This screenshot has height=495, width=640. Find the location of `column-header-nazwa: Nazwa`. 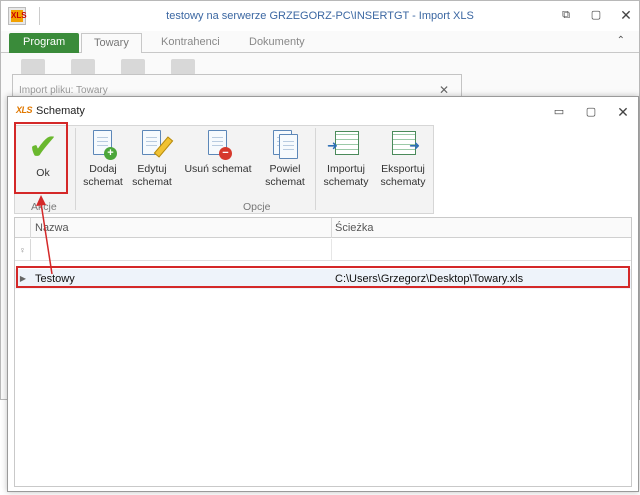

column-header-nazwa: Nazwa is located at coordinates (52, 228).